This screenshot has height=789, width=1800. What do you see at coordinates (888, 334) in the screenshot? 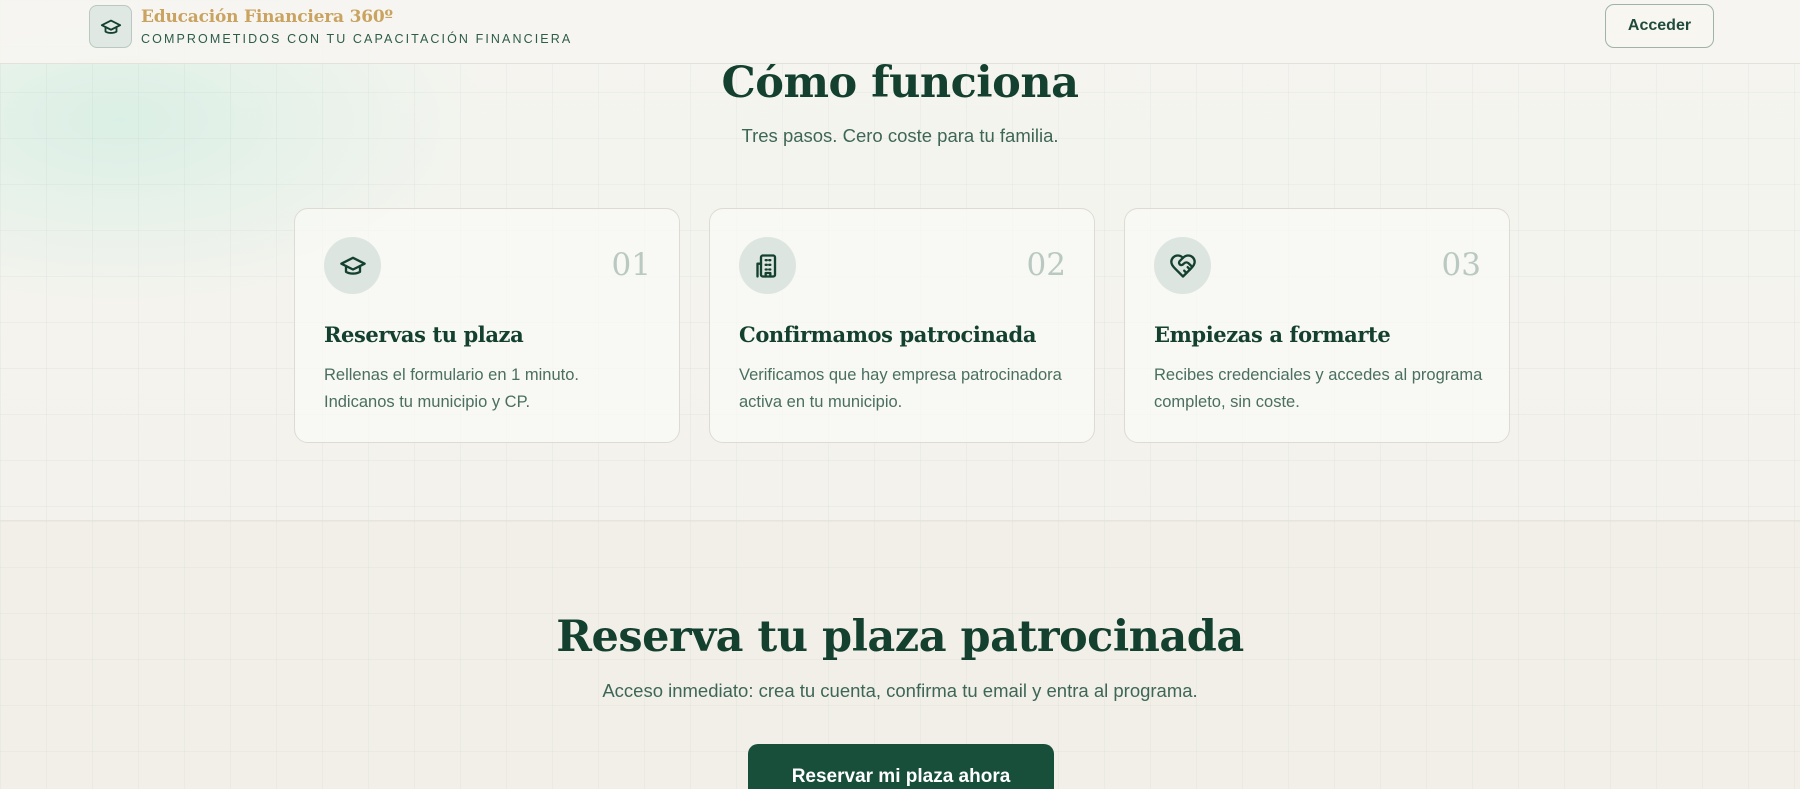
I see `step-title: Confirmamos patrocinada` at bounding box center [888, 334].